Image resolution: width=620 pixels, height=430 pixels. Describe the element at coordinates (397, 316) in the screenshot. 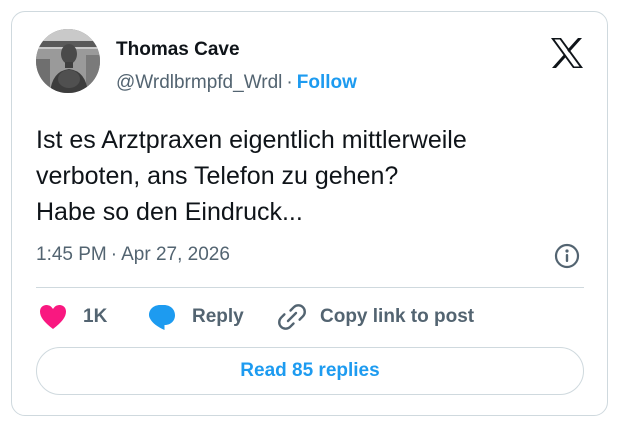

I see `copy-link-label: Copy link to post` at that location.